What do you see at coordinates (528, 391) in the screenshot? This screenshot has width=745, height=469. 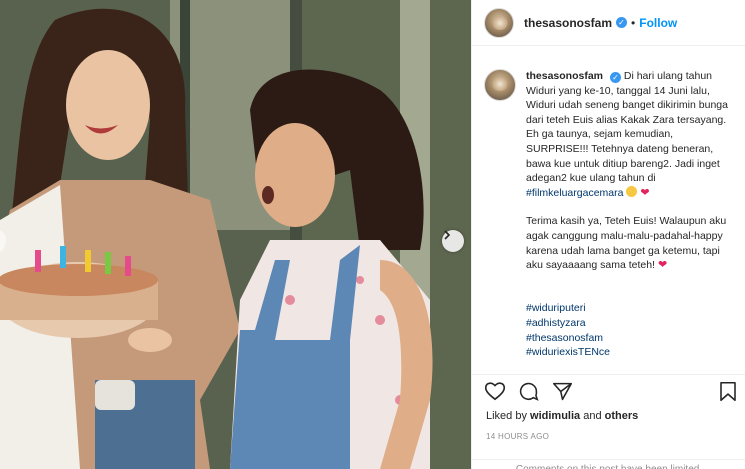 I see `comment-icon` at bounding box center [528, 391].